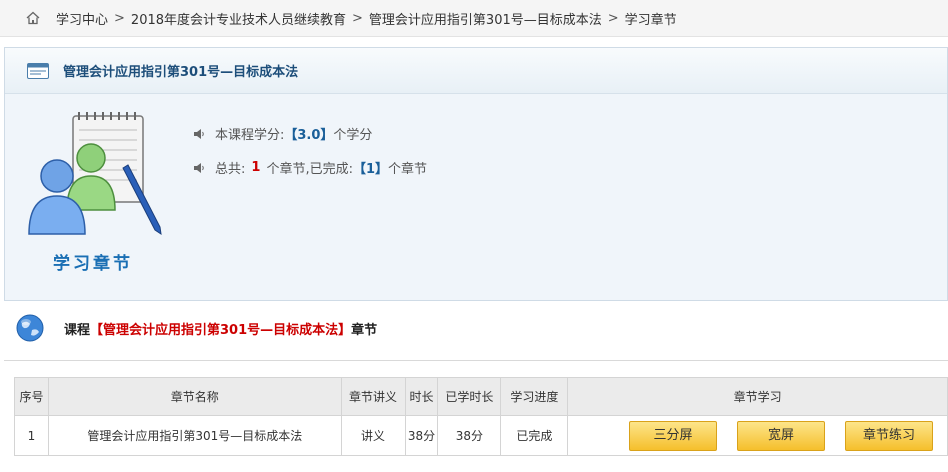 The image size is (948, 472). What do you see at coordinates (256, 167) in the screenshot?
I see `total-chapters: 1` at bounding box center [256, 167].